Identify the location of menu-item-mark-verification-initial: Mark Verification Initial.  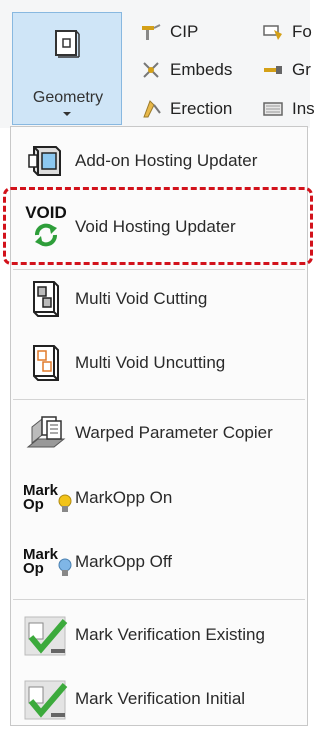
(159, 699).